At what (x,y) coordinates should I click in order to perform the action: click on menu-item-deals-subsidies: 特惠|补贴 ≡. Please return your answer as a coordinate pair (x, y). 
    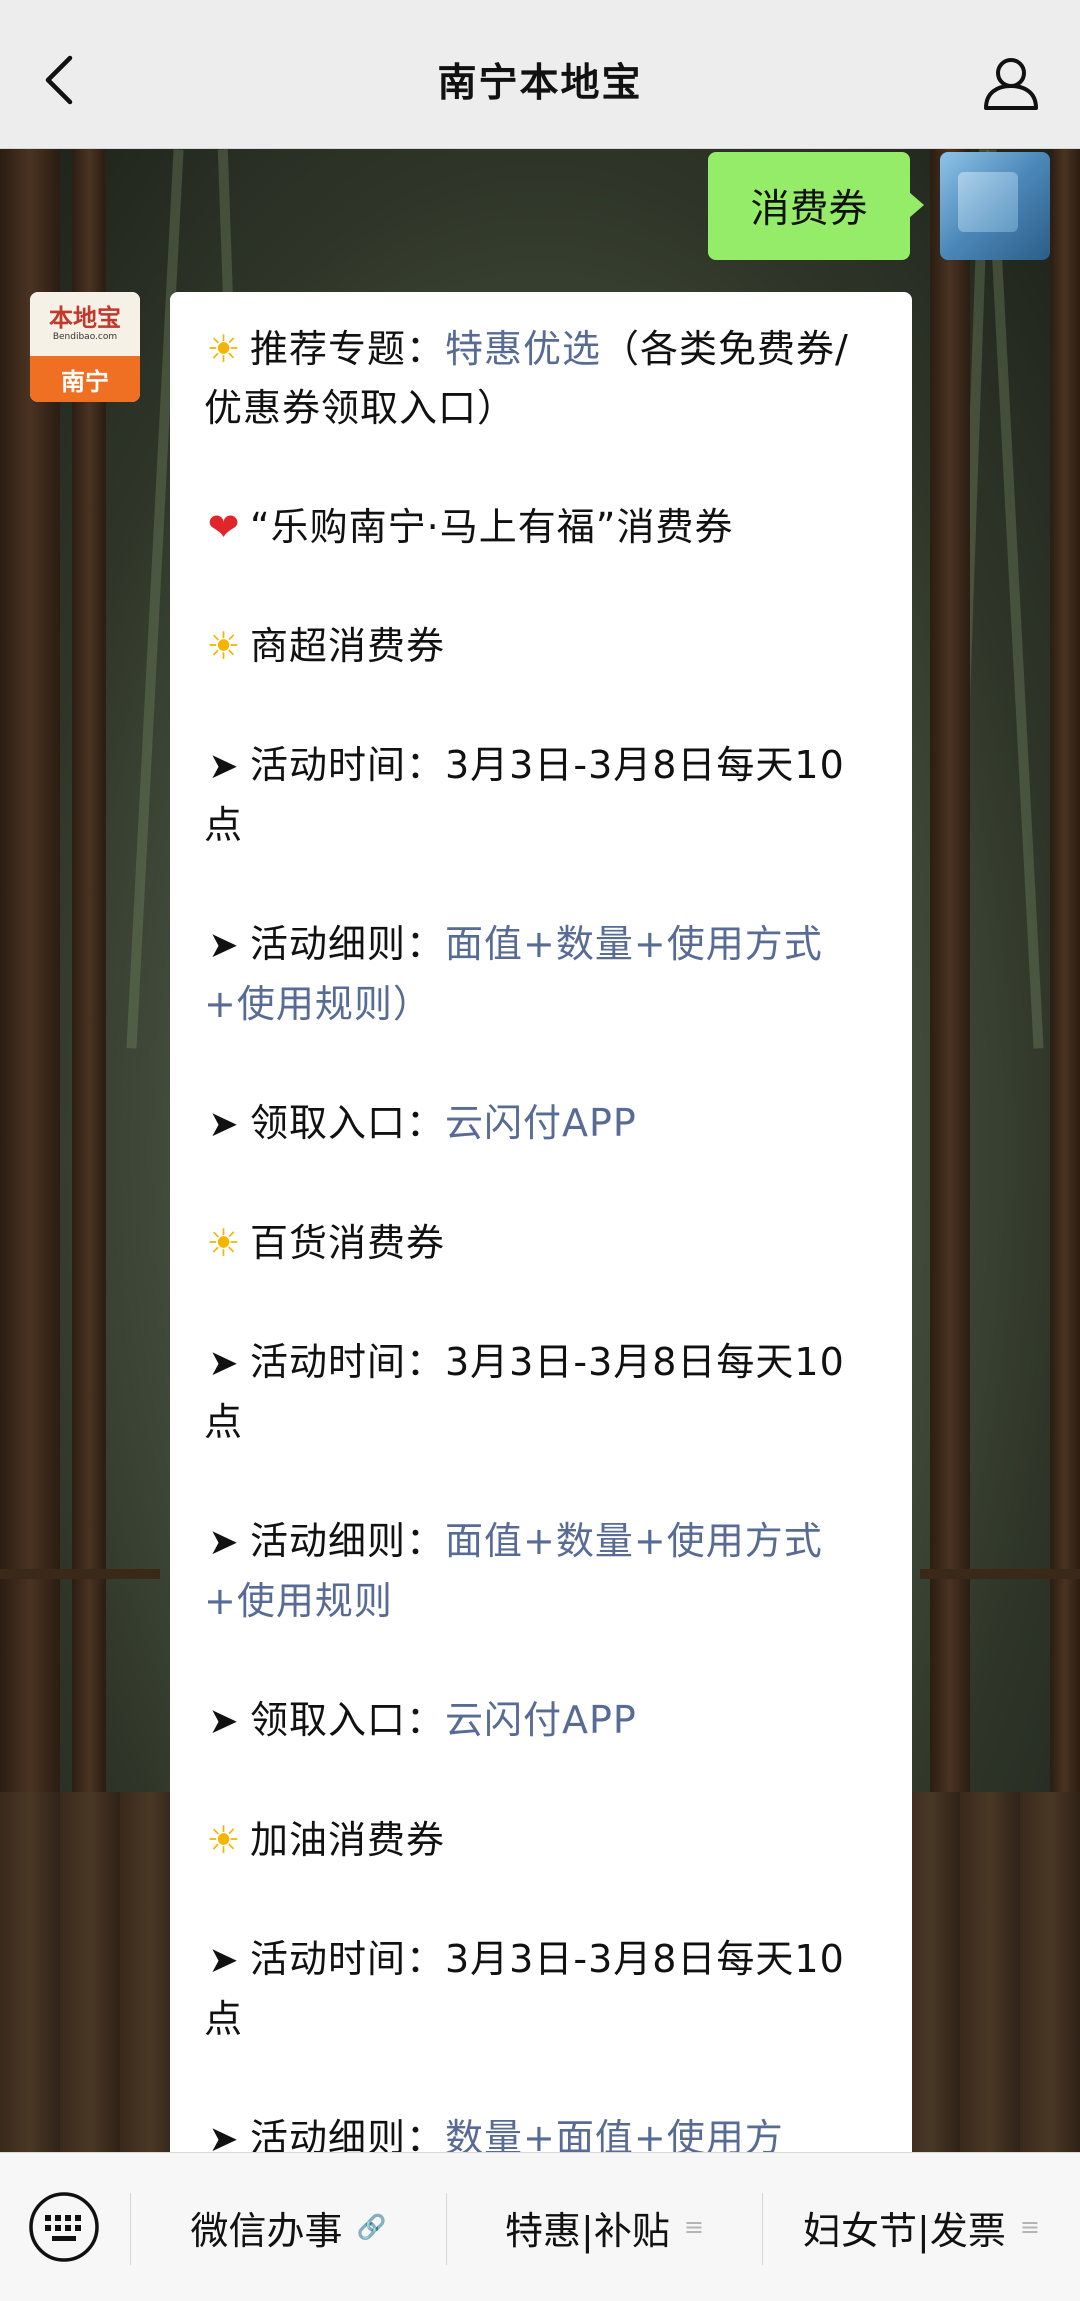
    Looking at the image, I should click on (604, 2227).